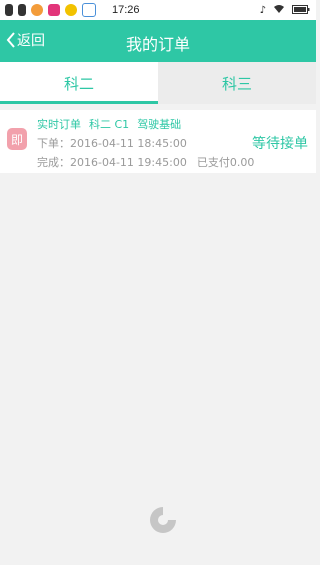  I want to click on app-notification-icon, so click(37, 10).